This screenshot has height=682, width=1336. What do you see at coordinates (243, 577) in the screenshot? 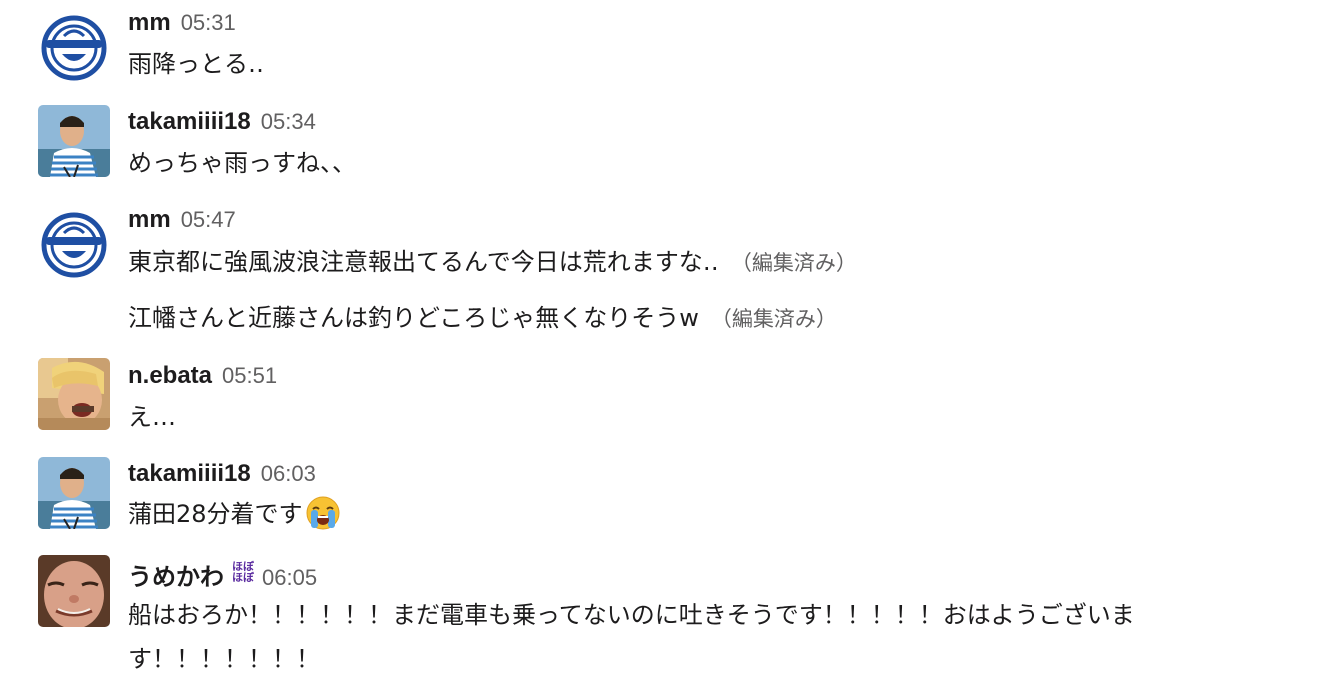
I see `badge-line: ほぼ` at bounding box center [243, 577].